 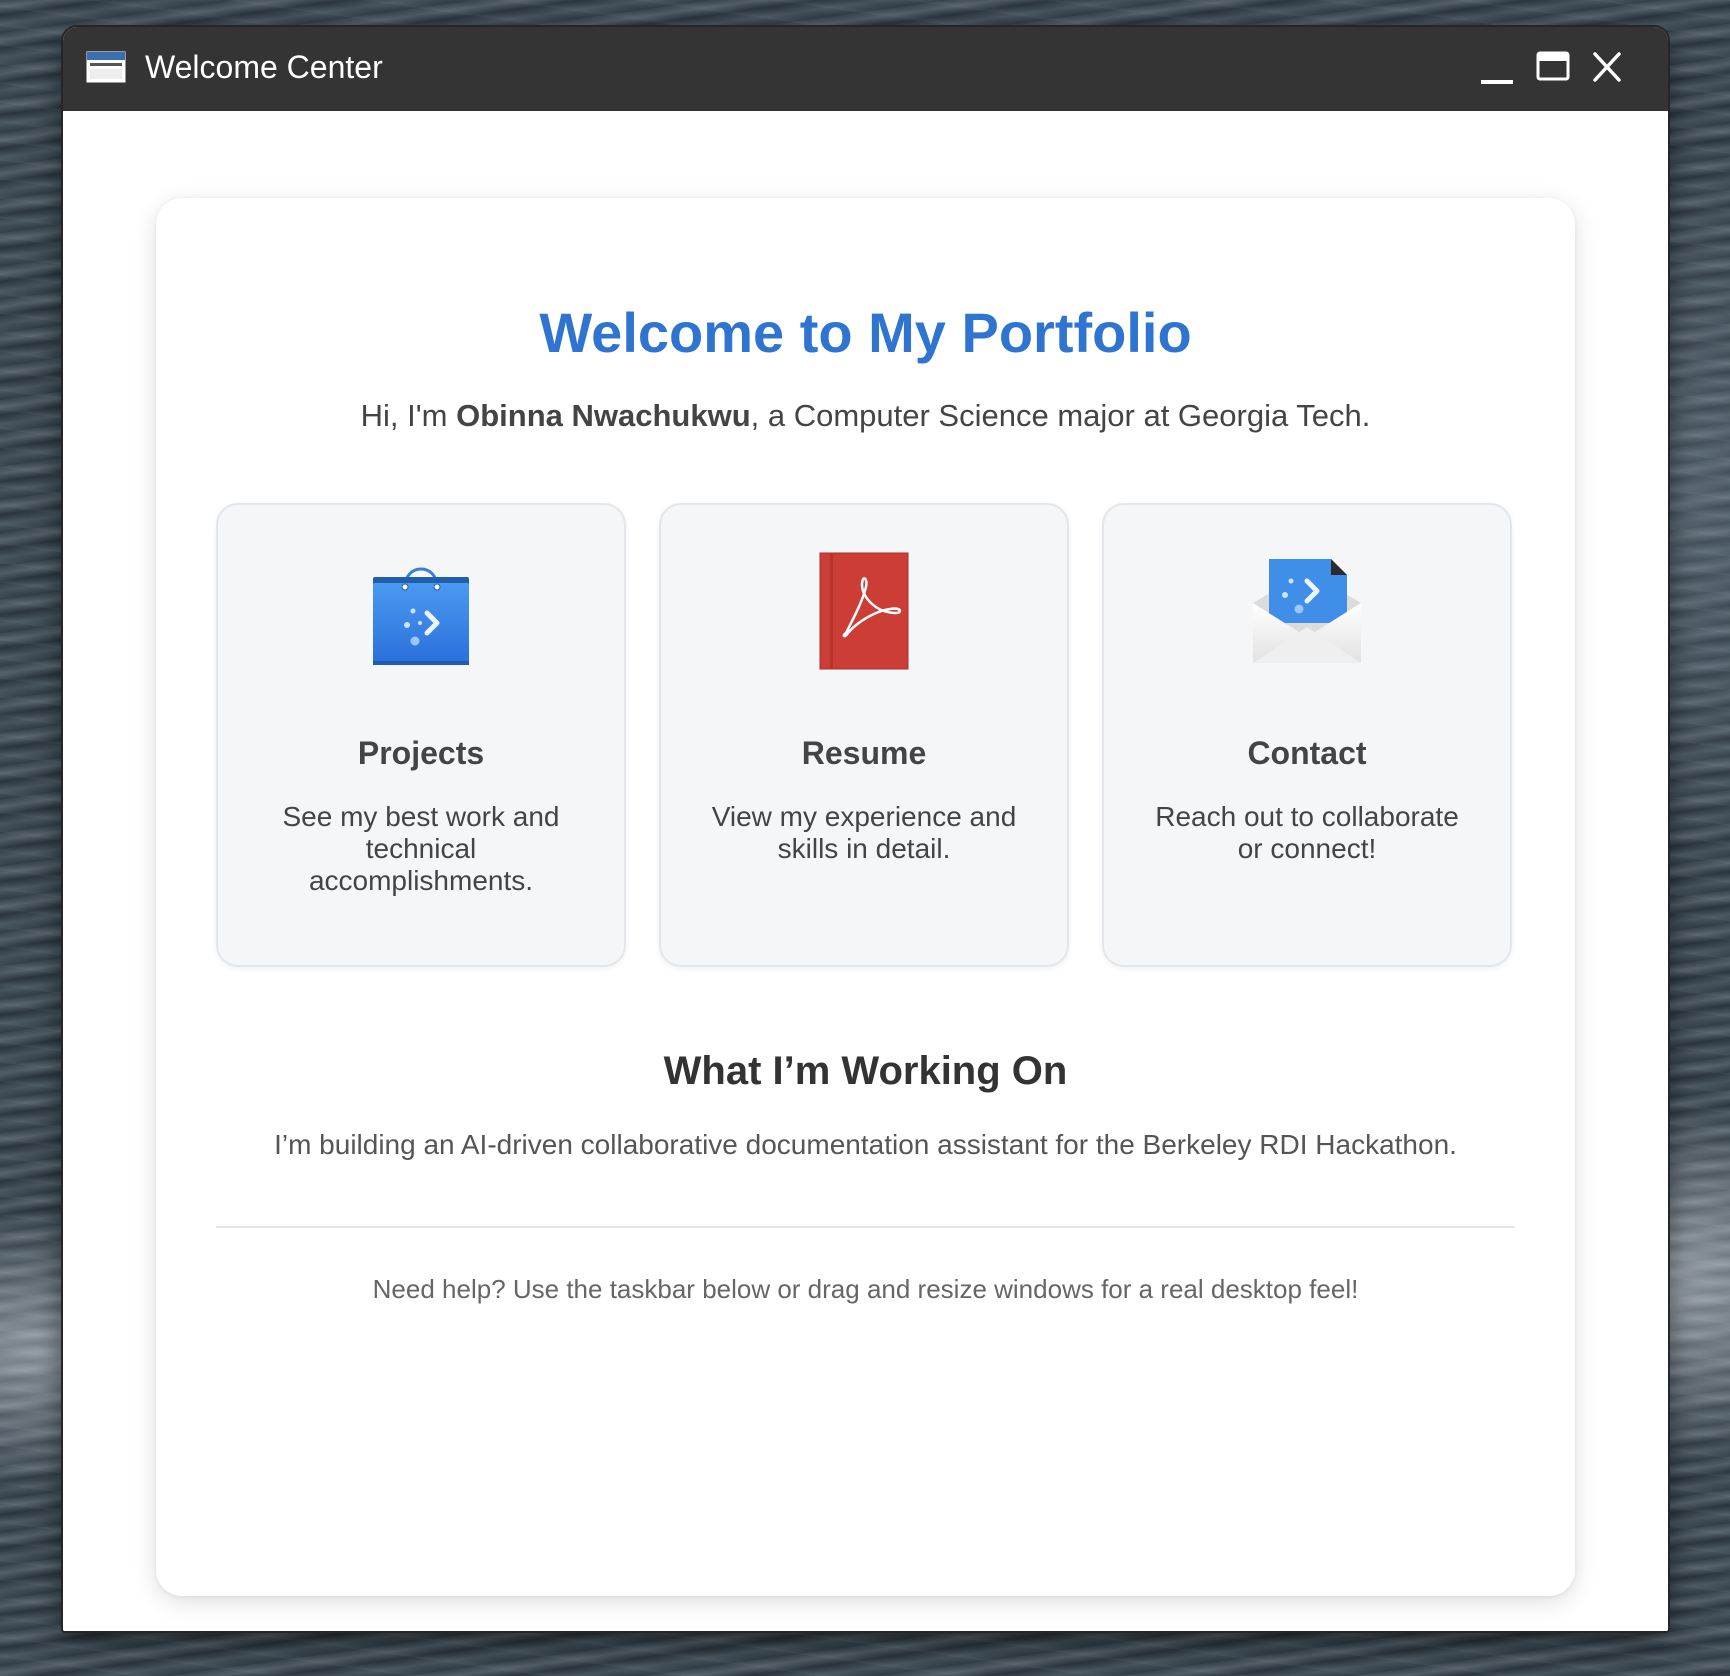 What do you see at coordinates (1497, 82) in the screenshot?
I see `minimize-icon` at bounding box center [1497, 82].